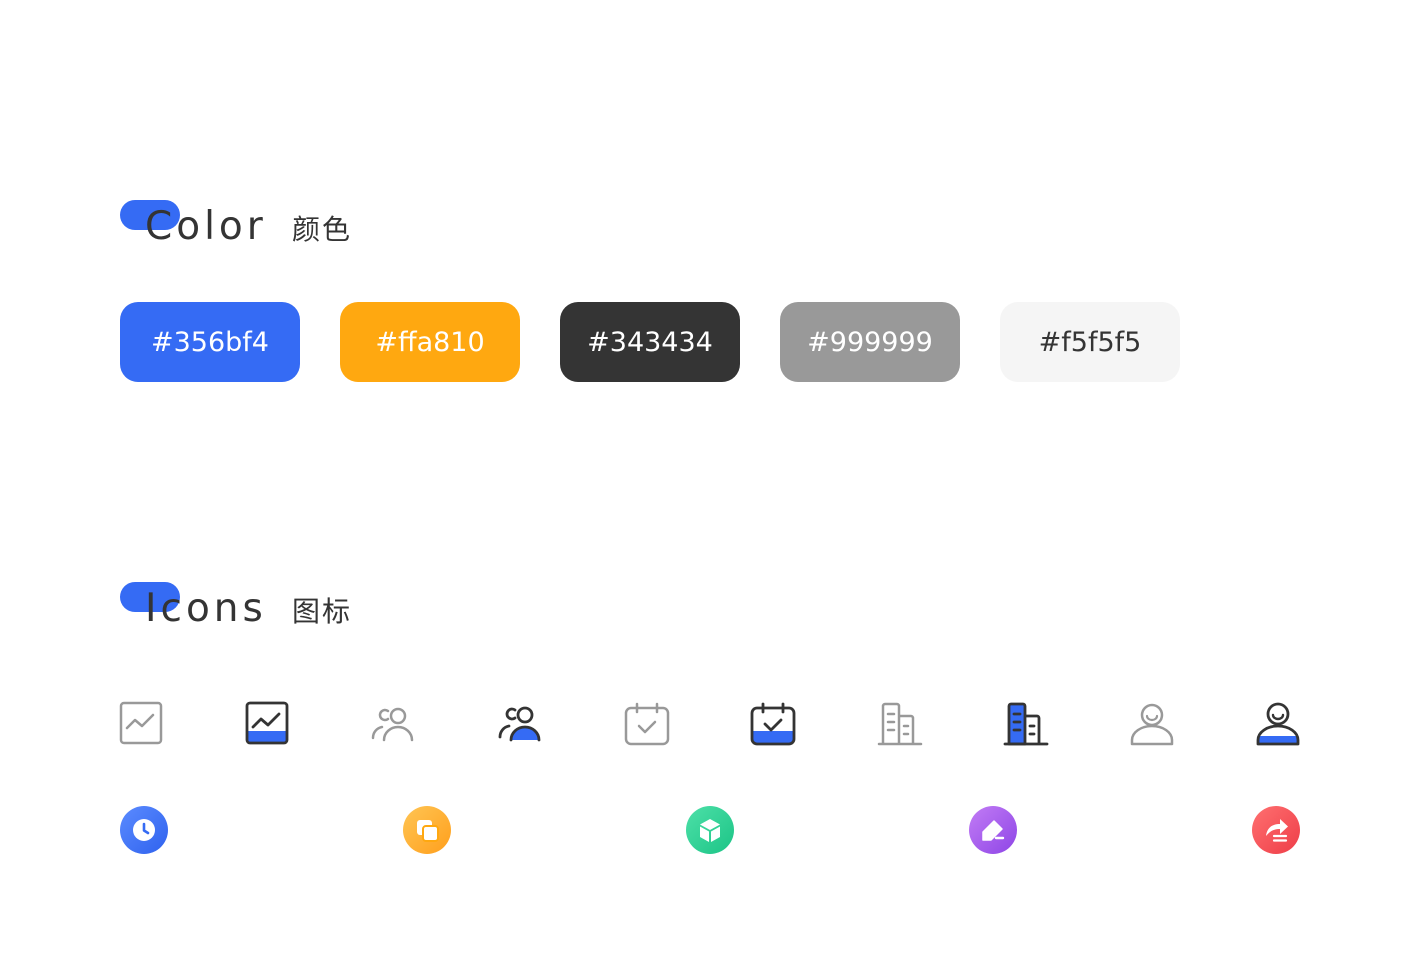  I want to click on swatch-label: #ffa810, so click(430, 342).